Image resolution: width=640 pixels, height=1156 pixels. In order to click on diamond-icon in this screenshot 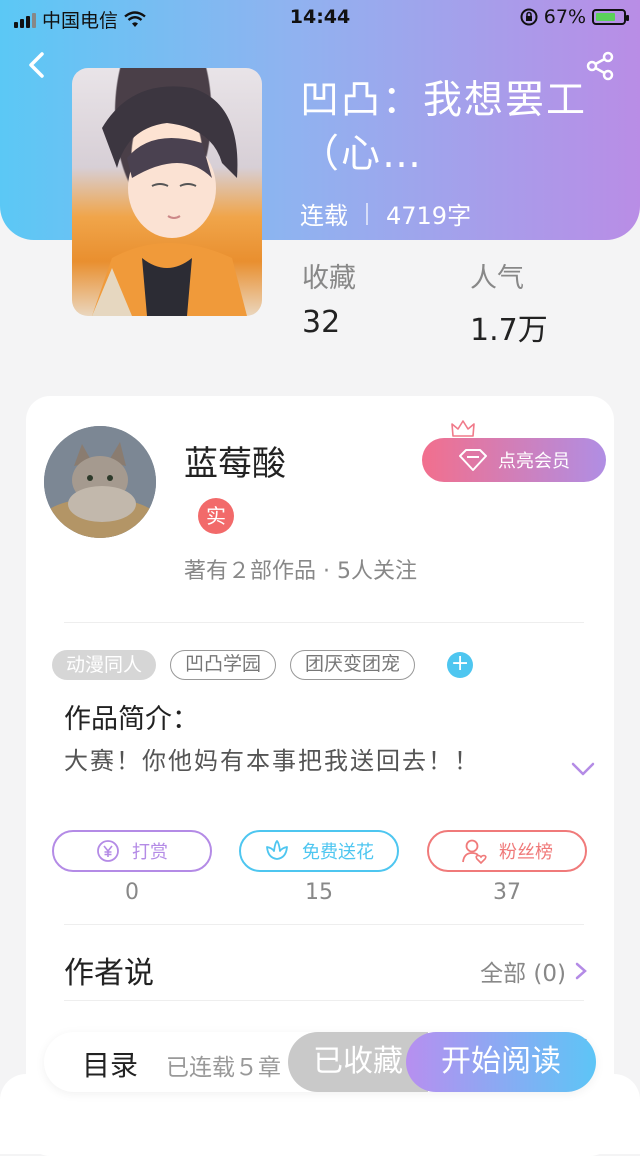, I will do `click(473, 460)`.